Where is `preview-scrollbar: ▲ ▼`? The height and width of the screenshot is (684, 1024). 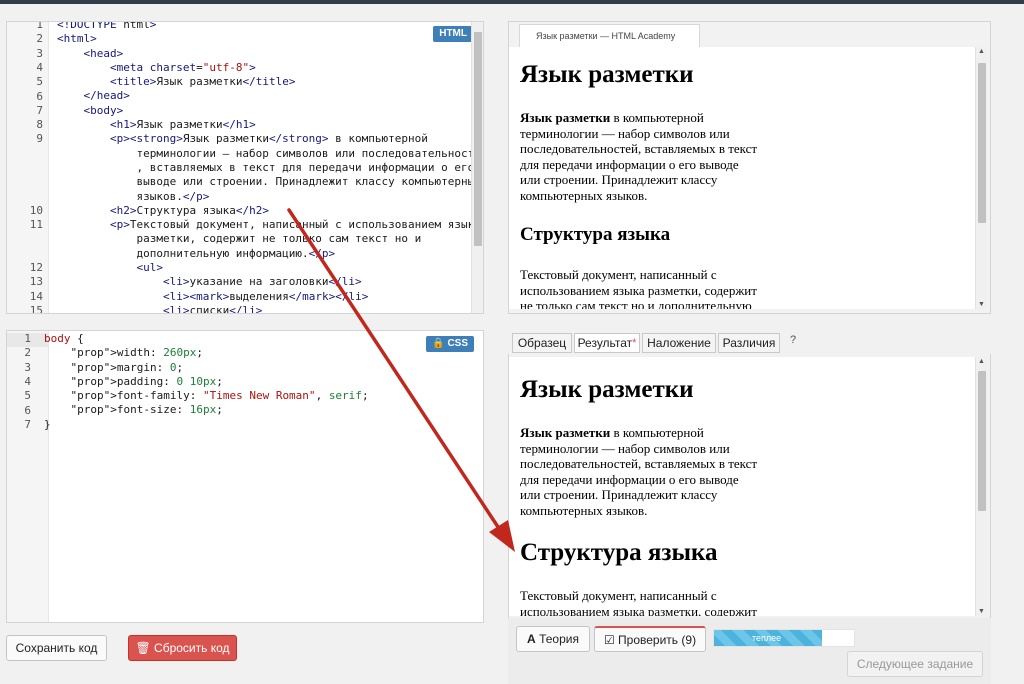
preview-scrollbar: ▲ ▼ is located at coordinates (981, 178).